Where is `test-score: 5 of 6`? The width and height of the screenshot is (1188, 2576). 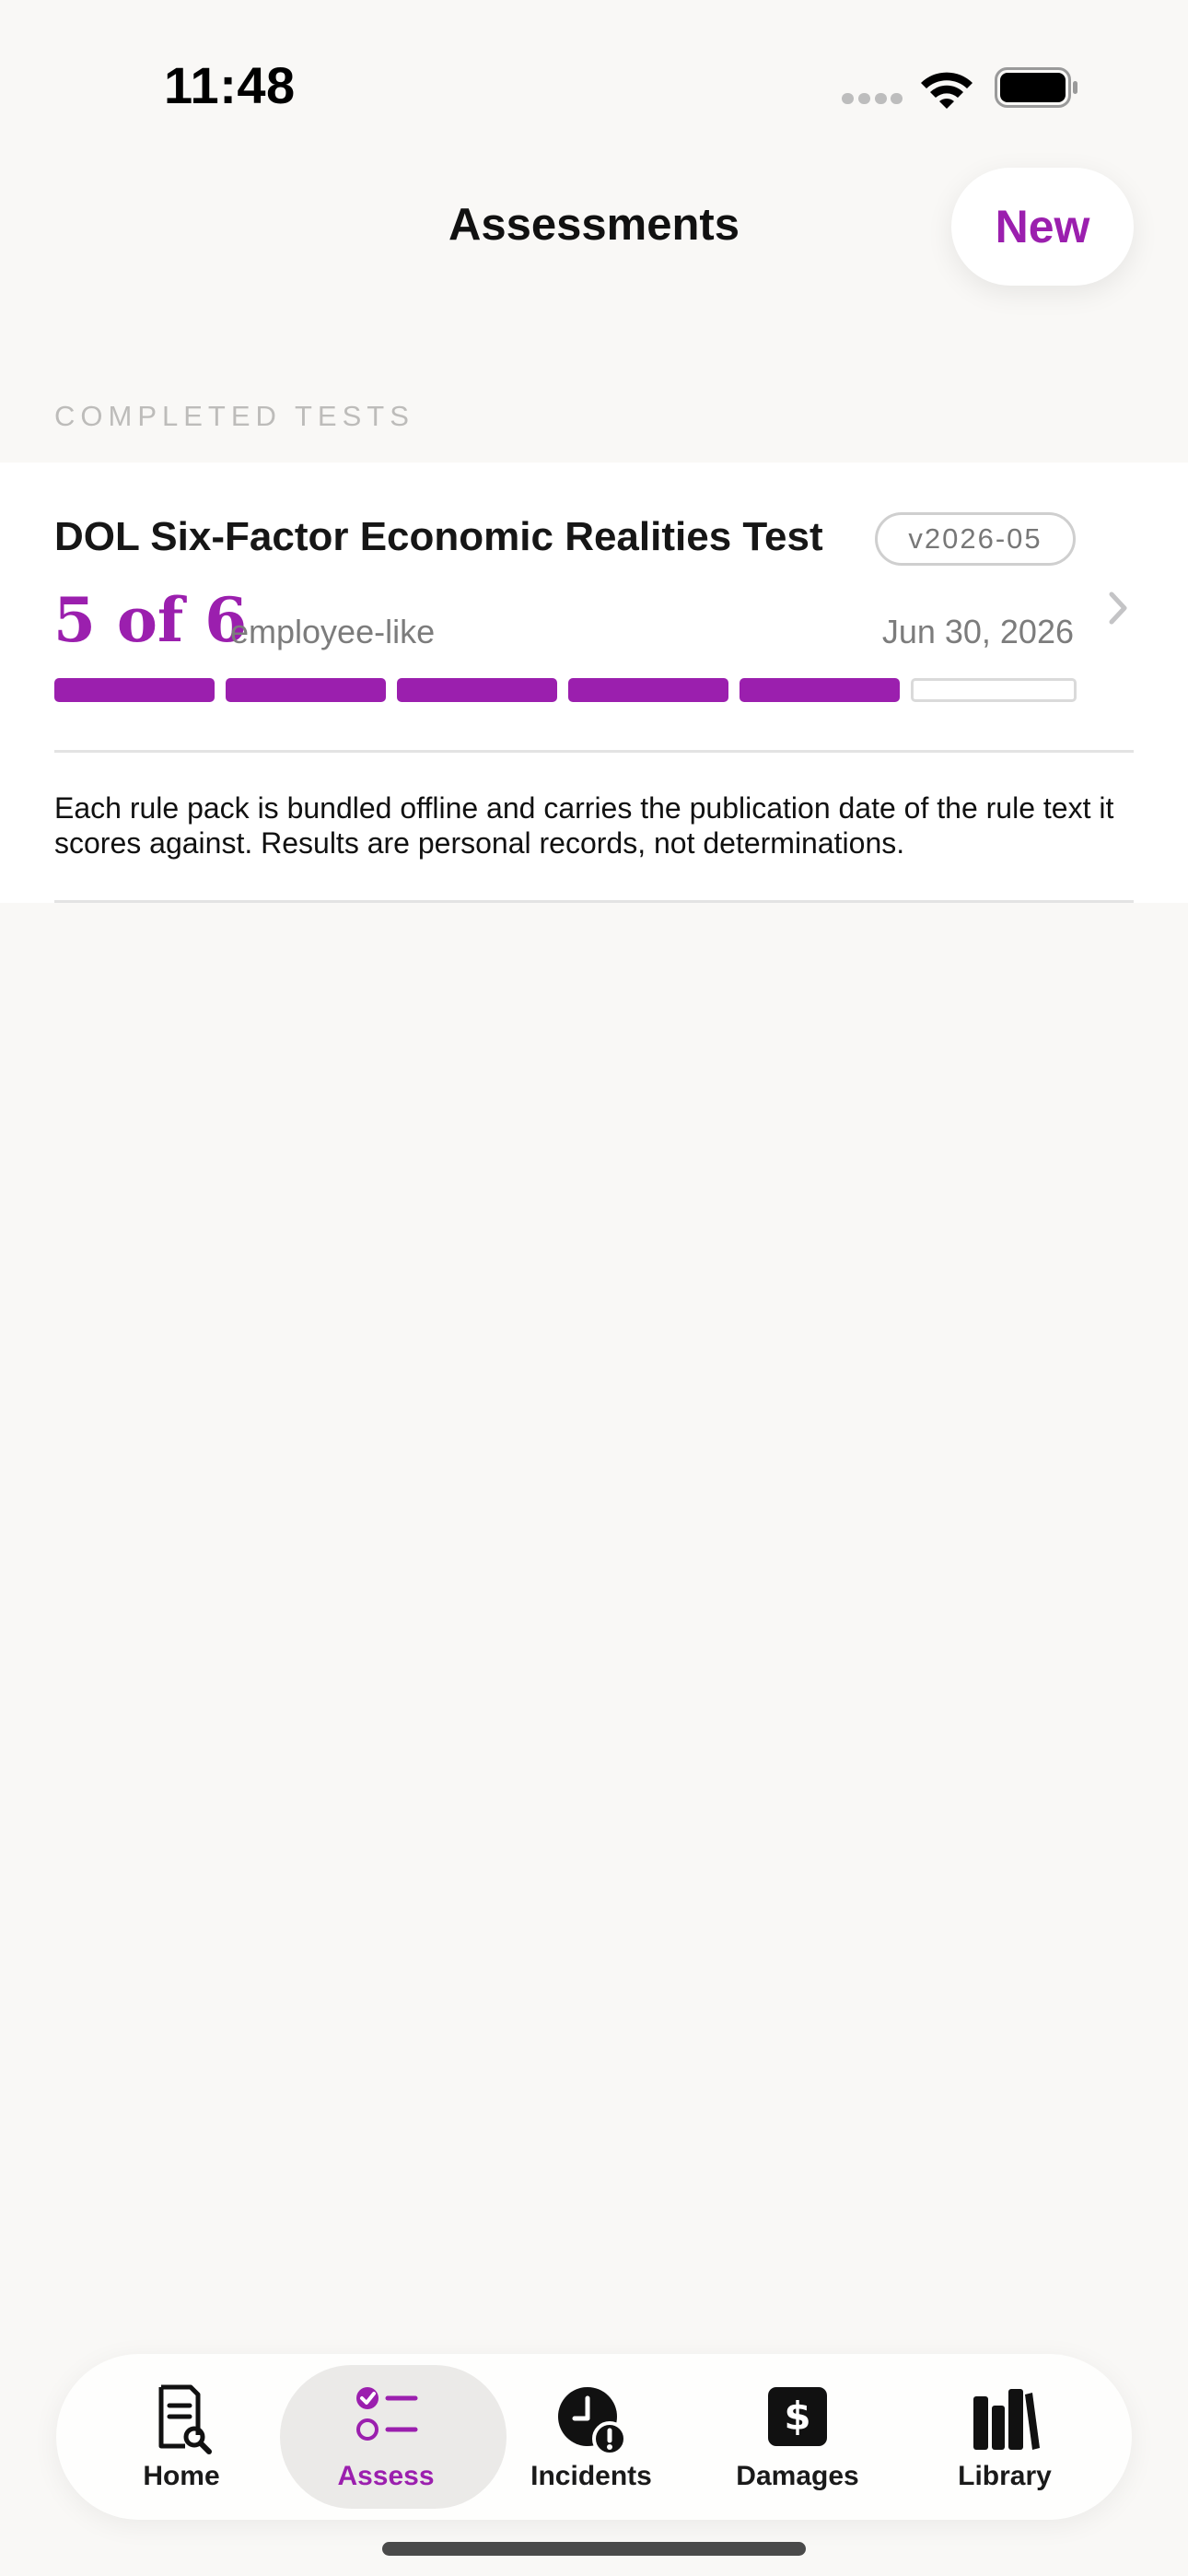 test-score: 5 of 6 is located at coordinates (150, 620).